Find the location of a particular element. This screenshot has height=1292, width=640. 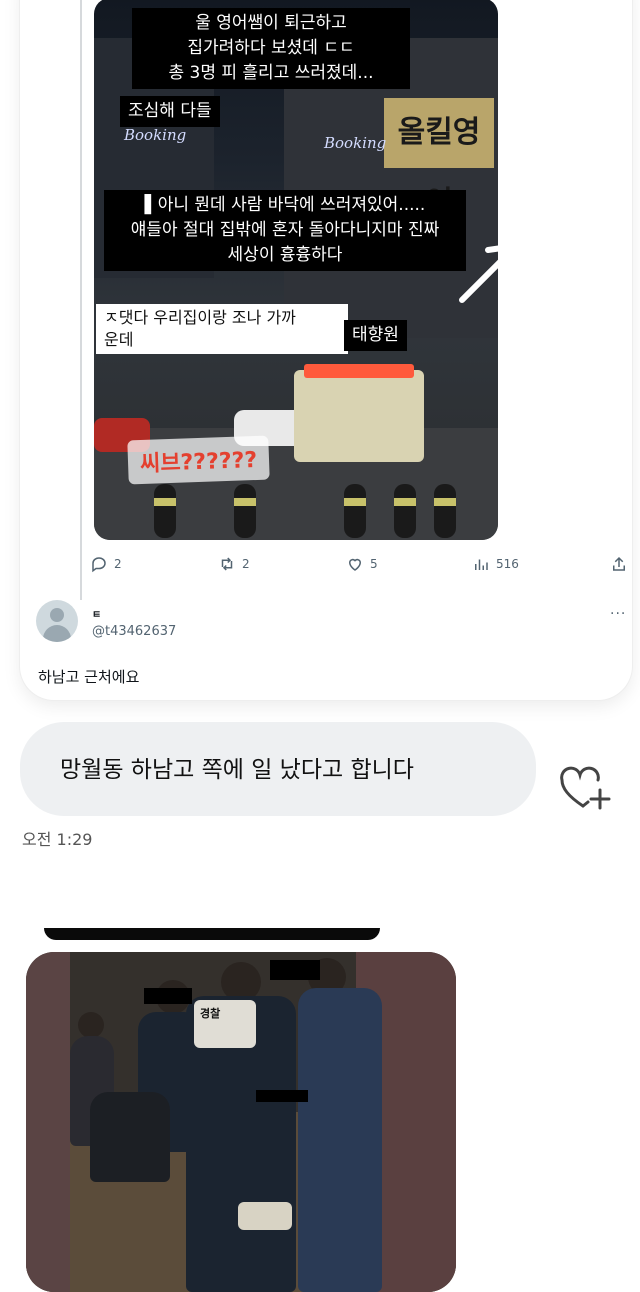

tweet-actions: 2 2 5 516 is located at coordinates (360, 567).